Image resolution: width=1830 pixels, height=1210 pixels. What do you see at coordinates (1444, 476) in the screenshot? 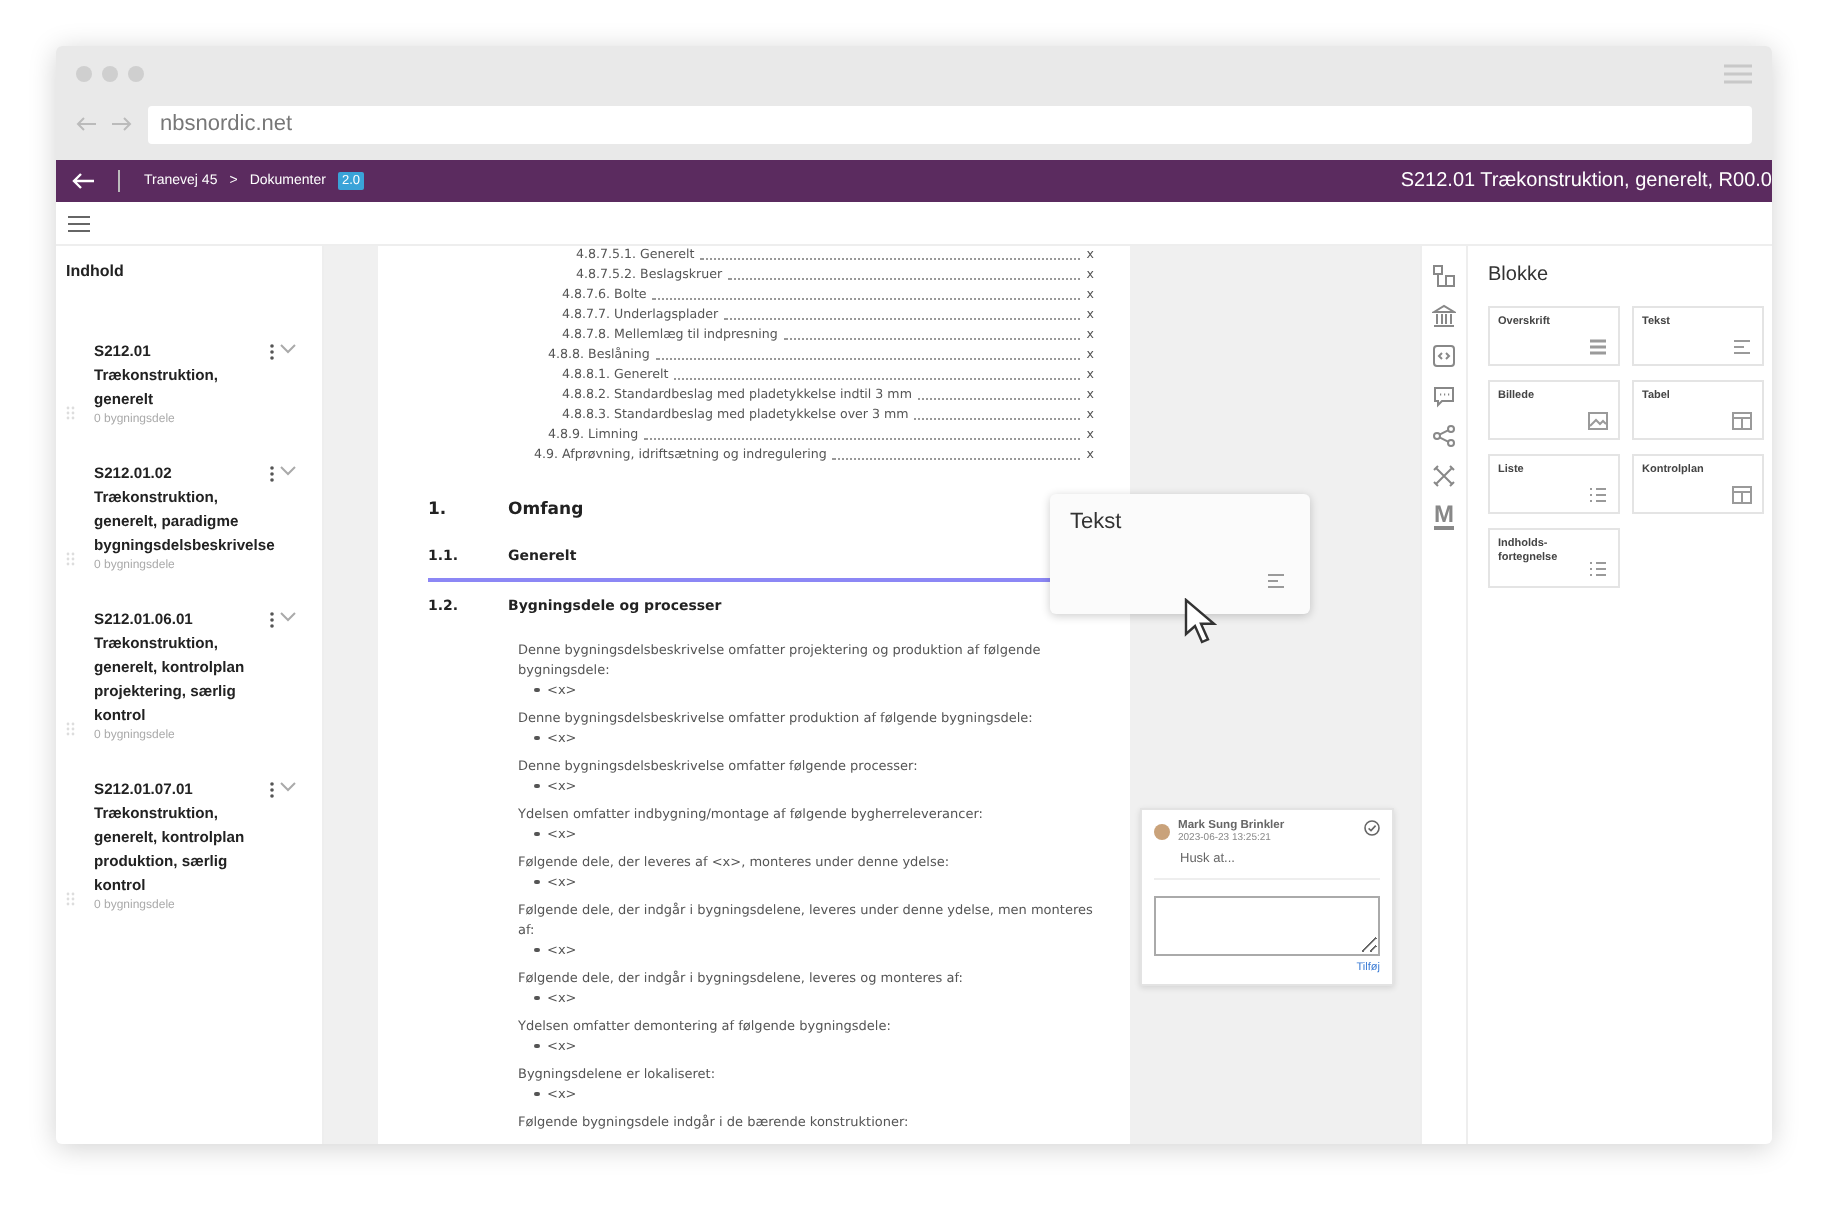
I see `tools-icon` at bounding box center [1444, 476].